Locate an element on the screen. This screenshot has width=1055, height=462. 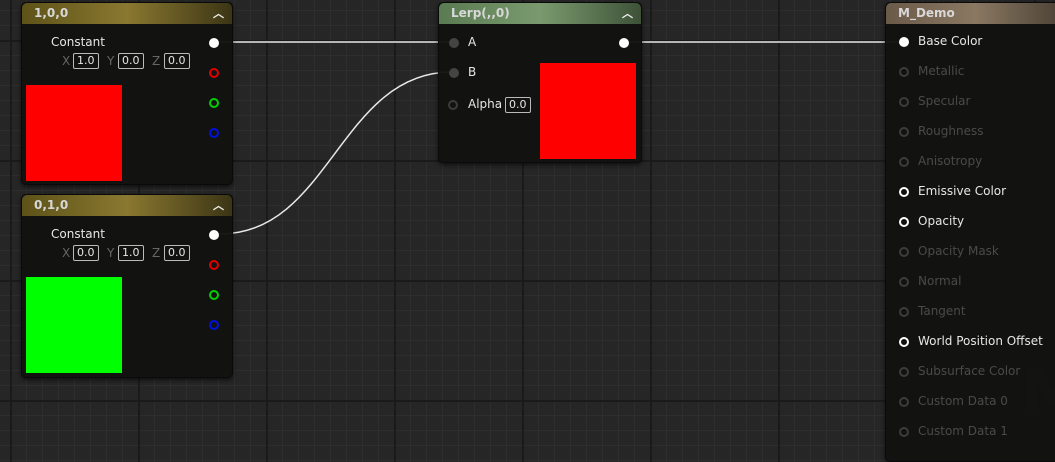
input-label-b: B is located at coordinates (472, 72).